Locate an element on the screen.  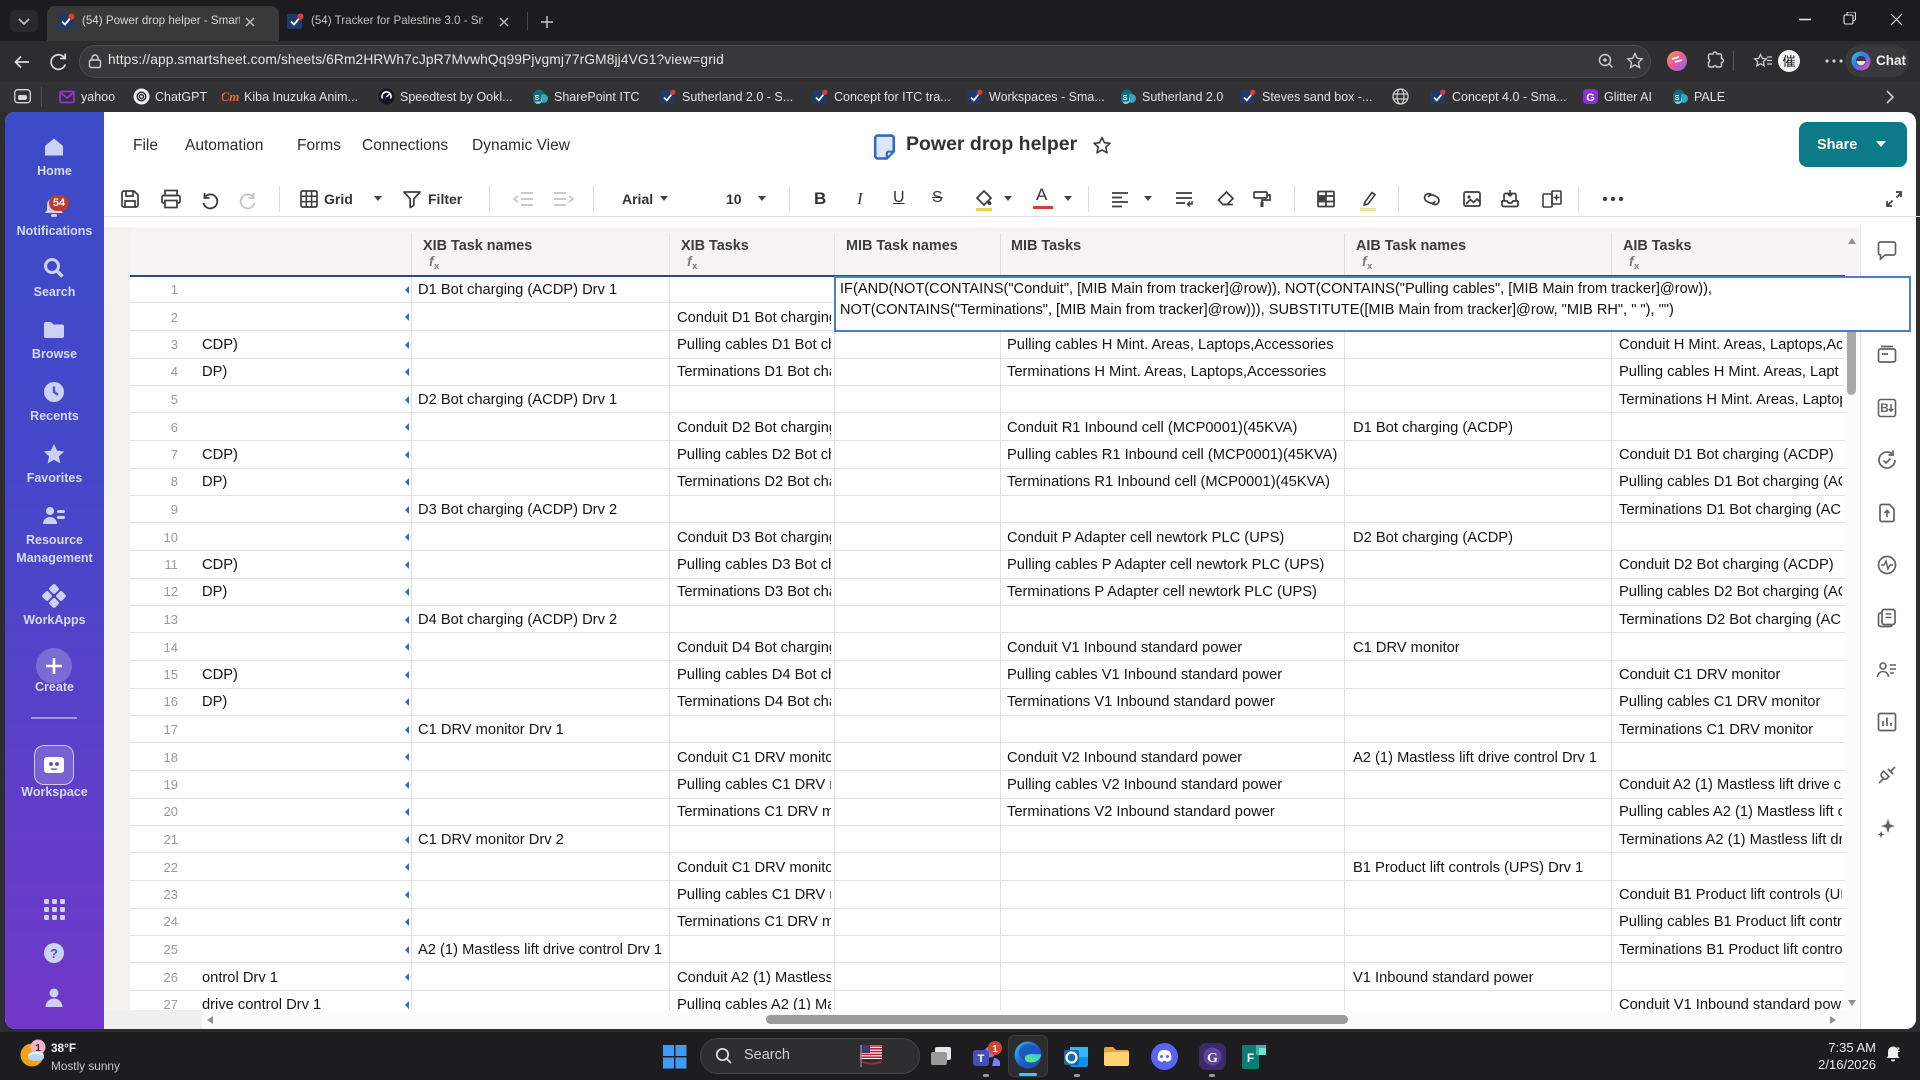
svg-text: F is located at coordinates (1250, 1058).